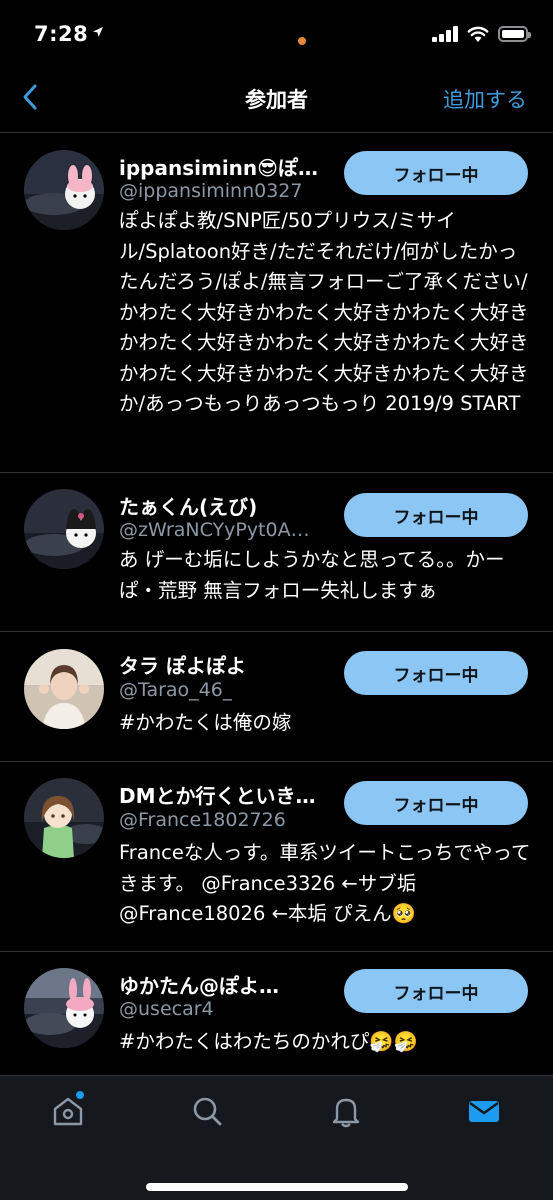 Image resolution: width=553 pixels, height=1200 pixels. I want to click on member-name: タラ ぽよぽよ, so click(182, 666).